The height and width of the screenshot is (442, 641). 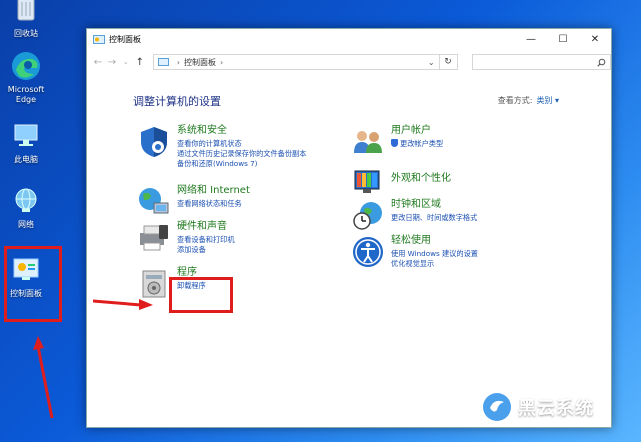 I want to click on category-link: 更改帐户类型, so click(x=417, y=144).